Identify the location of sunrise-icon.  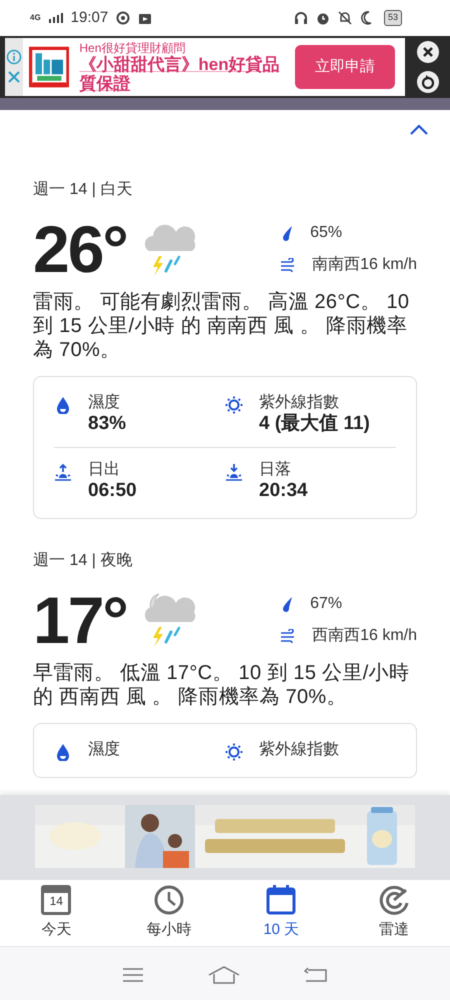
(63, 472).